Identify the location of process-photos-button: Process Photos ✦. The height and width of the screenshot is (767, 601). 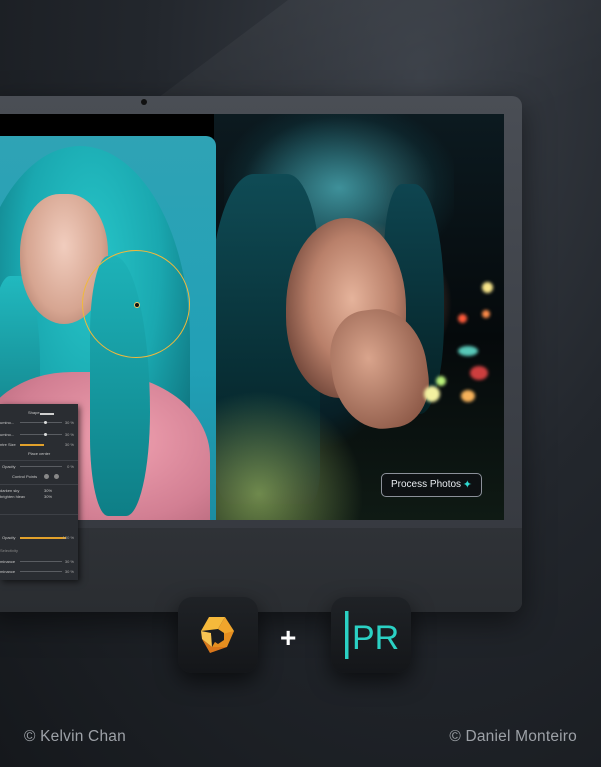
(431, 485).